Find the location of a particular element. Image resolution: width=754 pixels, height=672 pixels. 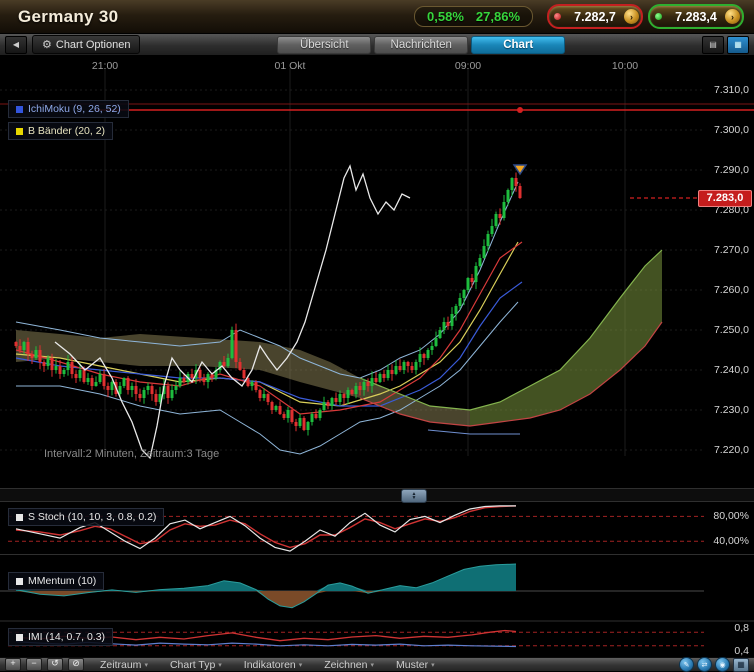

bbands-legend-label: B Bänder (20, 2) is located at coordinates (67, 131).